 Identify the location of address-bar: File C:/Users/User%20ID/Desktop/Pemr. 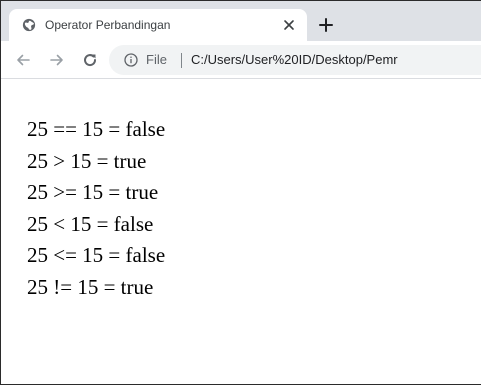
(295, 60).